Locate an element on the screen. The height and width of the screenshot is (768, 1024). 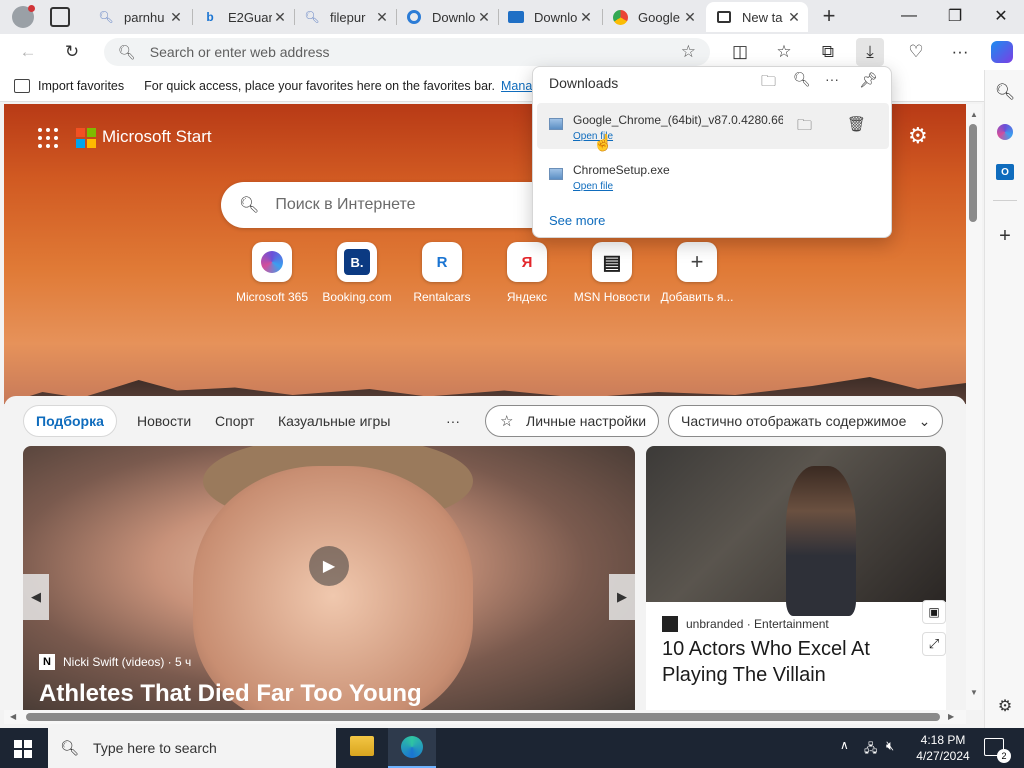
clock-date: 4/27/2024 is located at coordinates (943, 756).